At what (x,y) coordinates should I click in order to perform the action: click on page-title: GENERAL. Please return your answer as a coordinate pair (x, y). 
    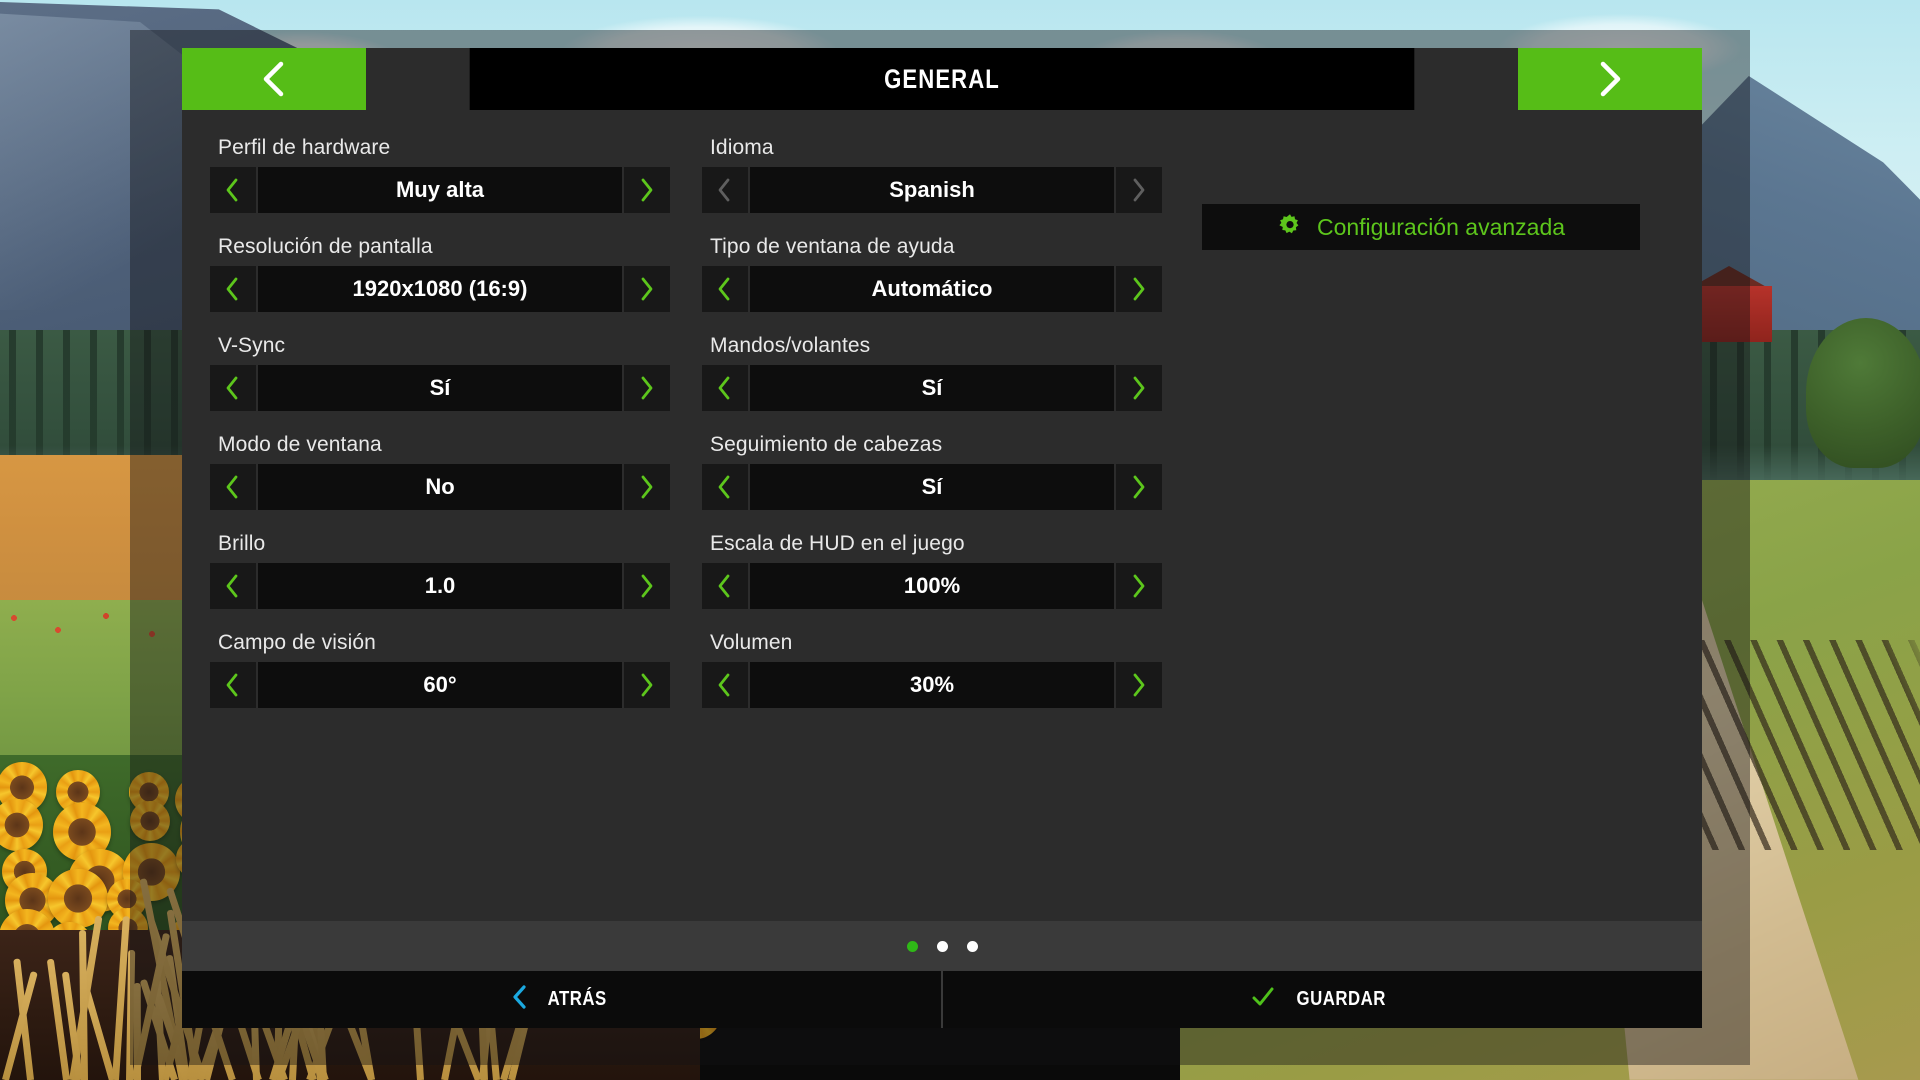
    Looking at the image, I should click on (942, 79).